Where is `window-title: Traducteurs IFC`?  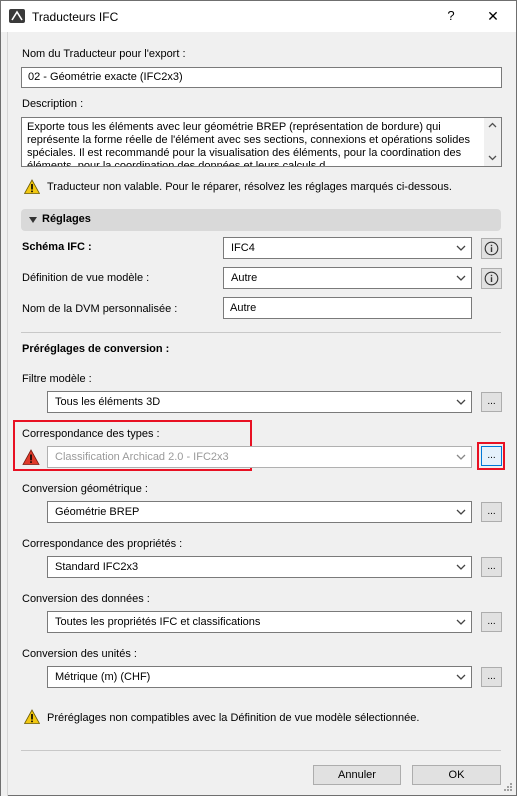
window-title: Traducteurs IFC is located at coordinates (75, 17).